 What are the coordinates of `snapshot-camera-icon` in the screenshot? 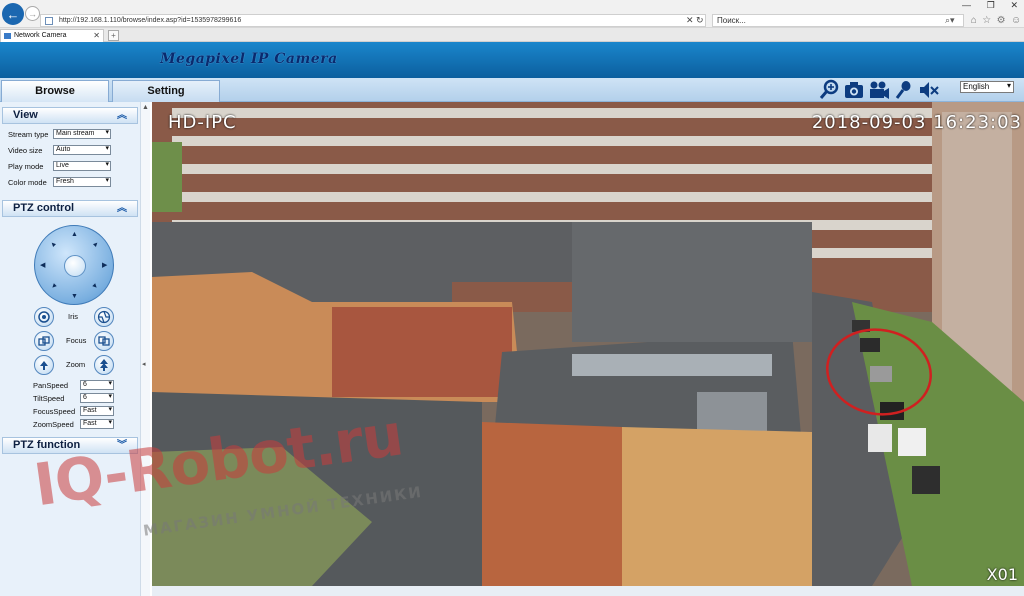 It's located at (854, 90).